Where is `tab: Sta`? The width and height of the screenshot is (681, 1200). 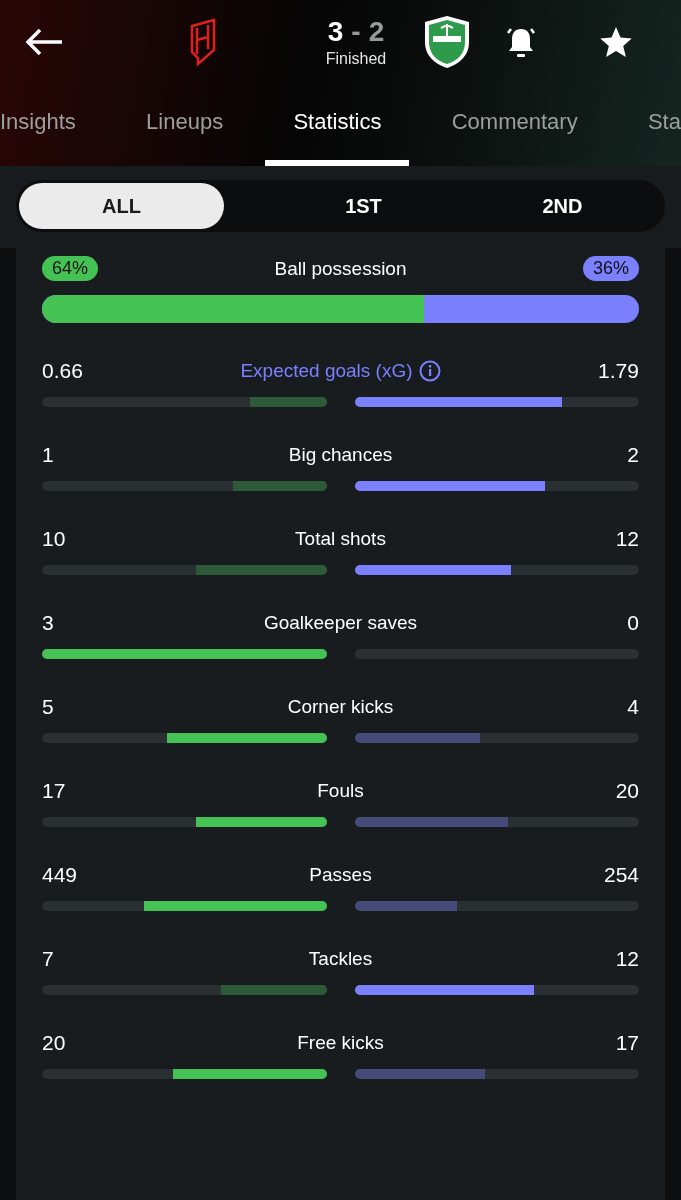 tab: Sta is located at coordinates (650, 125).